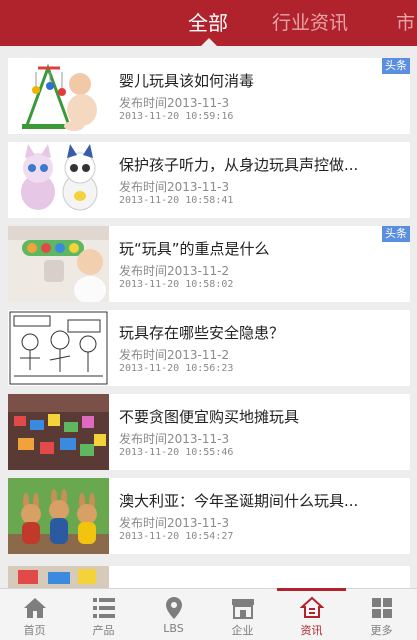 The image size is (417, 640). I want to click on bottom-navigation: 首页 产品 LBS 企业 资讯 更多, so click(208, 614).